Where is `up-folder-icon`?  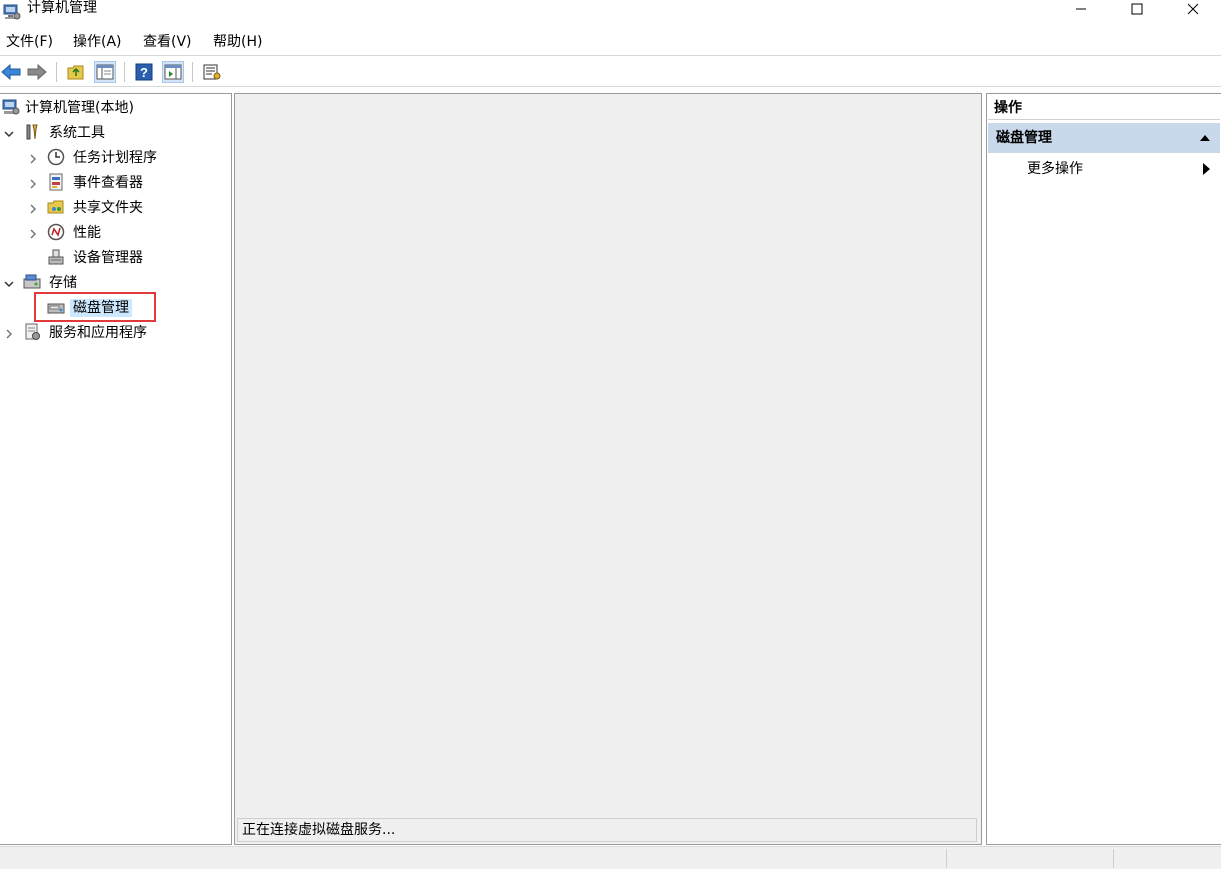
up-folder-icon is located at coordinates (75, 72).